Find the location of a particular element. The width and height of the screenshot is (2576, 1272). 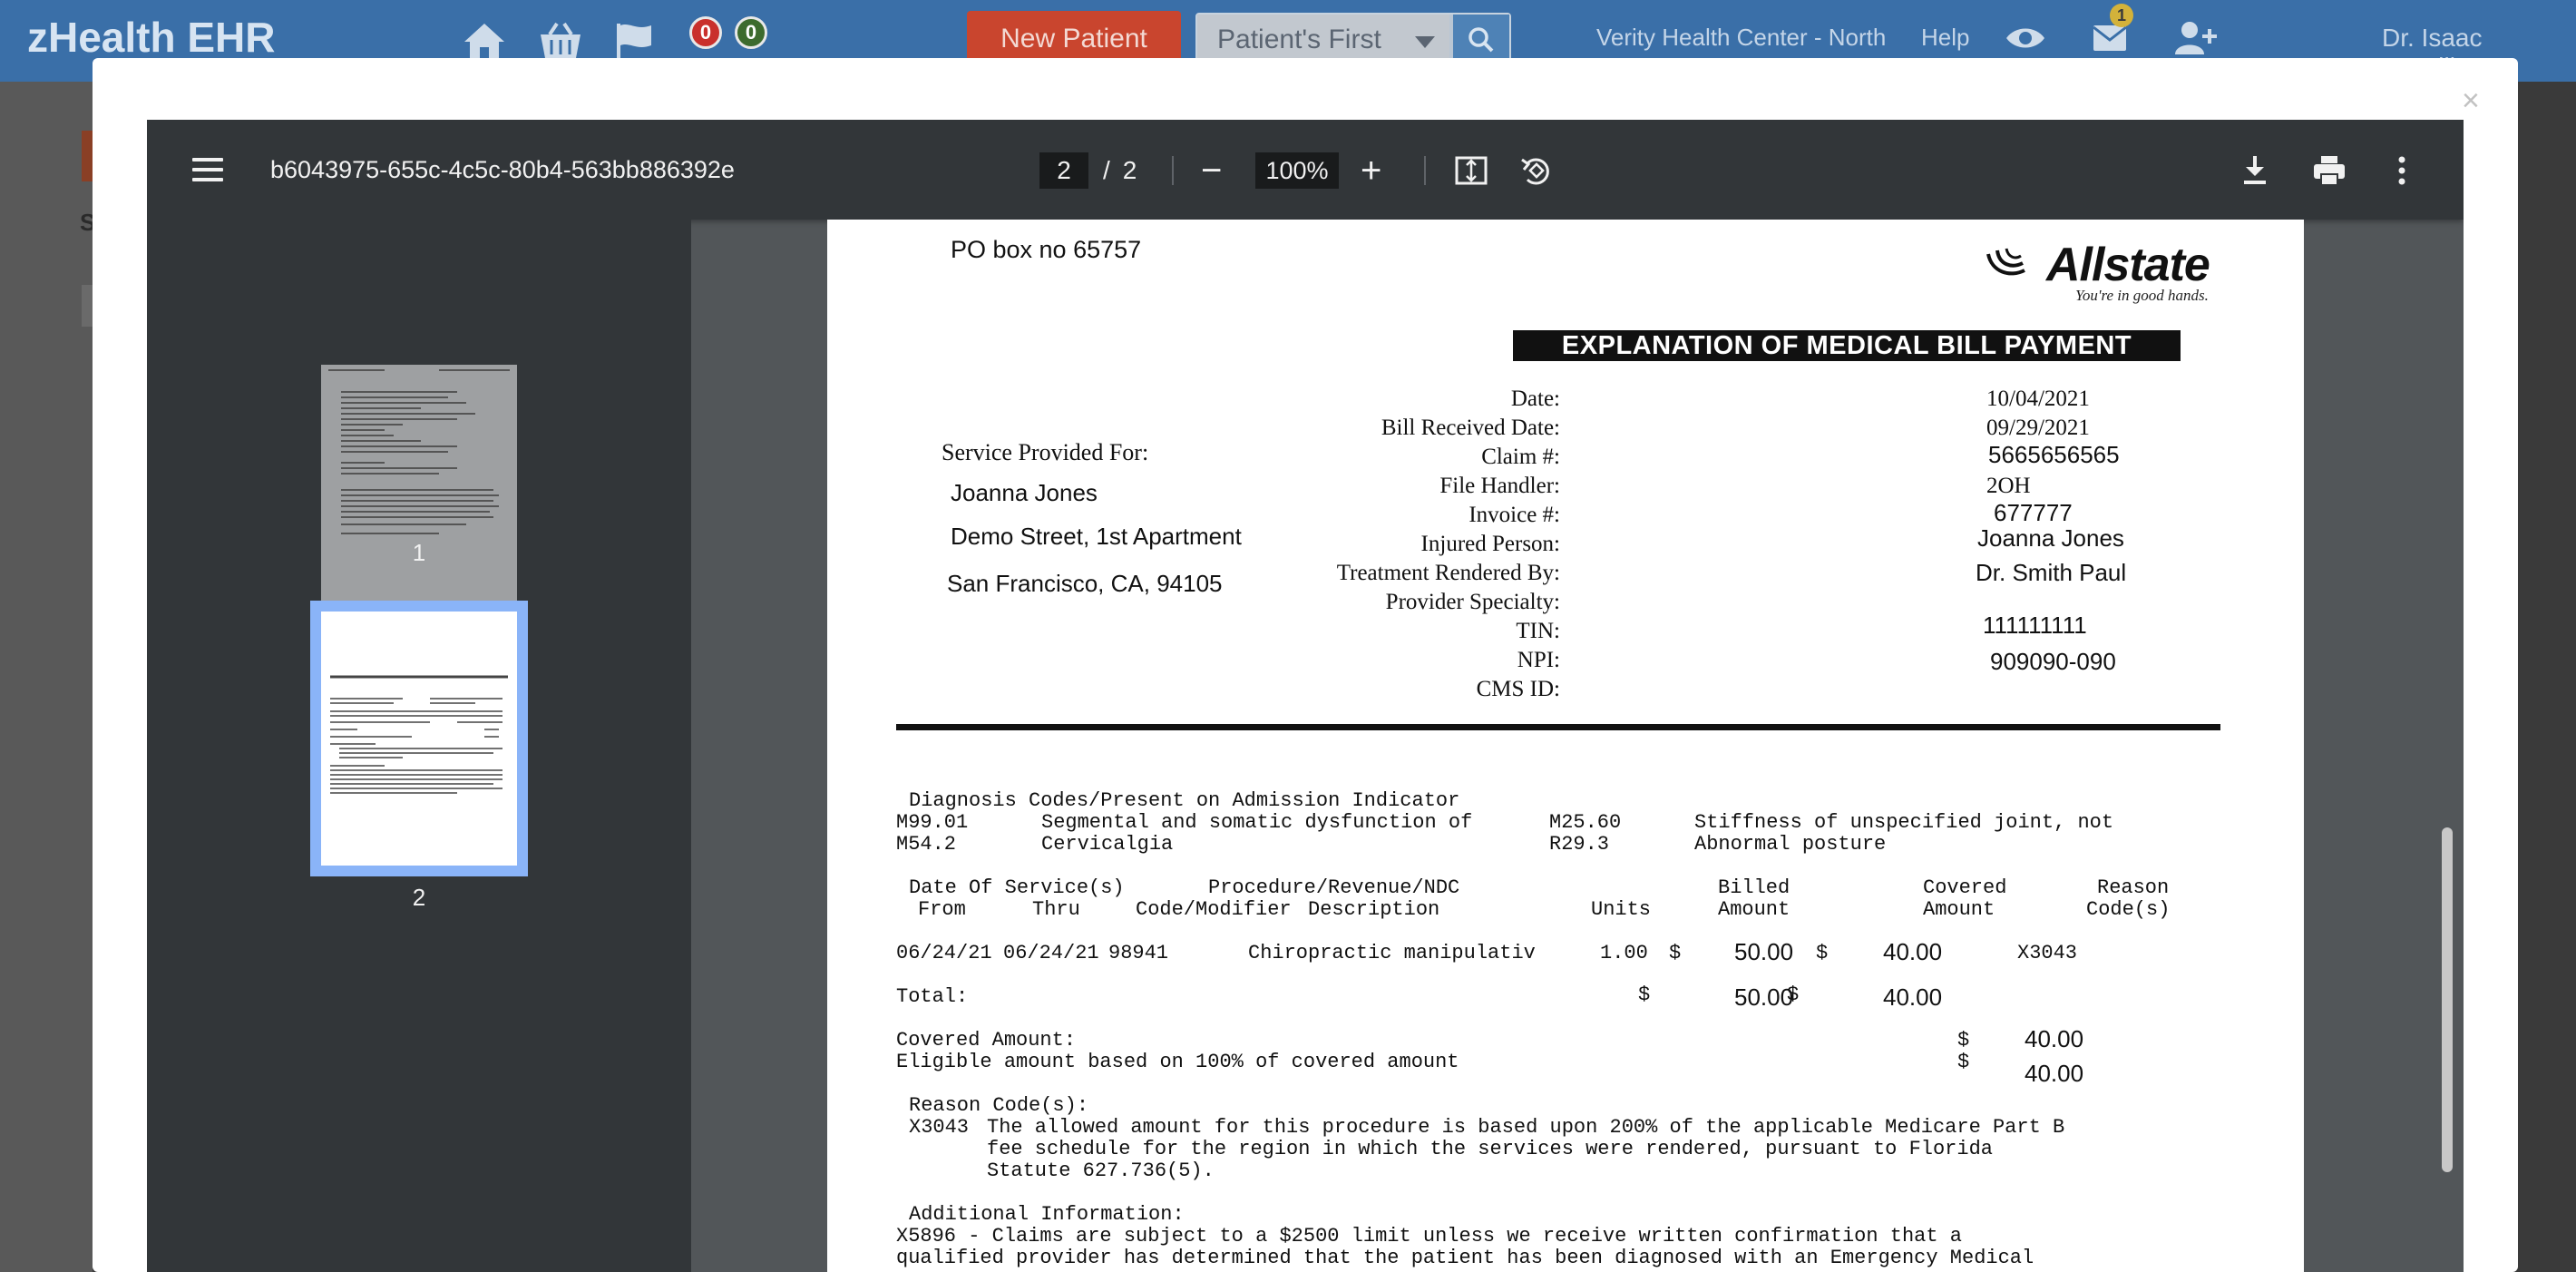

document-scrollbar is located at coordinates (2447, 999).